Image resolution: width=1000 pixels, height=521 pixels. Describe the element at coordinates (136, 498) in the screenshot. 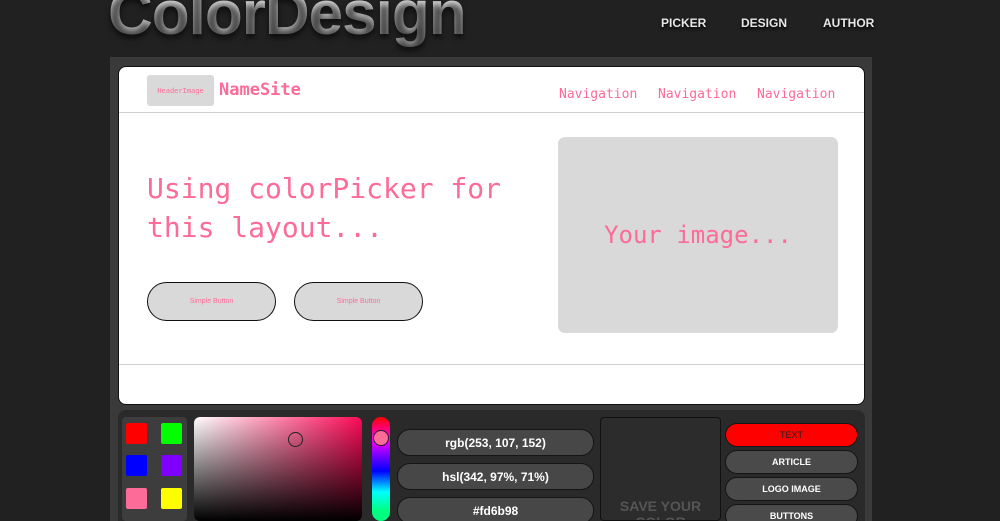

I see `swatch-pink` at that location.